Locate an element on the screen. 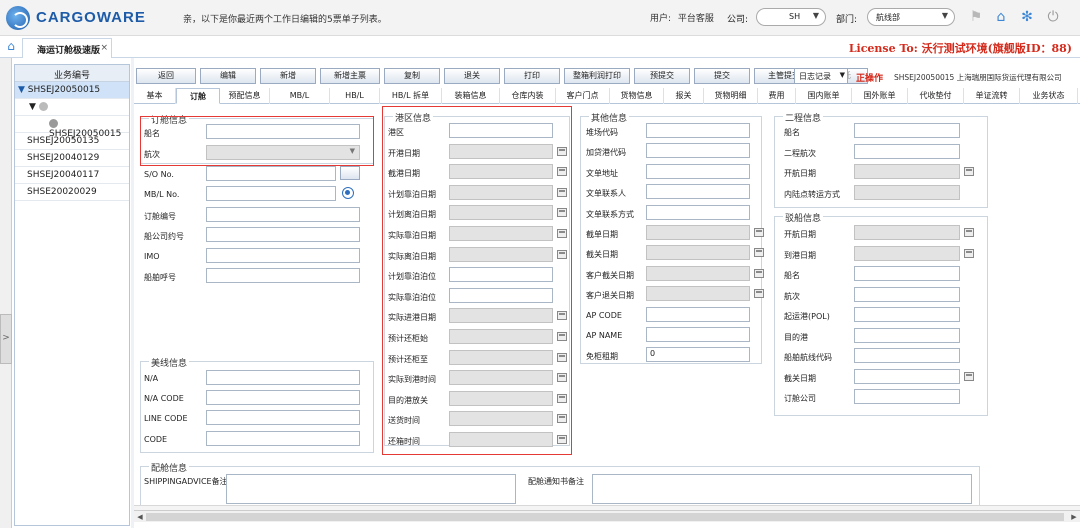 This screenshot has height=528, width=1080. edit-button: 编辑 is located at coordinates (228, 76).